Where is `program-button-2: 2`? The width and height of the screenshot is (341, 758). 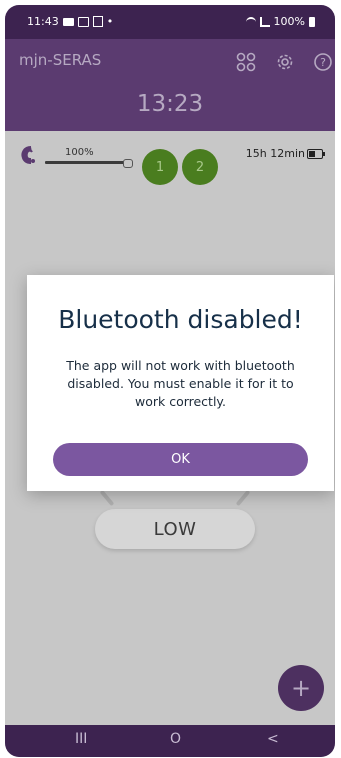 program-button-2: 2 is located at coordinates (200, 167).